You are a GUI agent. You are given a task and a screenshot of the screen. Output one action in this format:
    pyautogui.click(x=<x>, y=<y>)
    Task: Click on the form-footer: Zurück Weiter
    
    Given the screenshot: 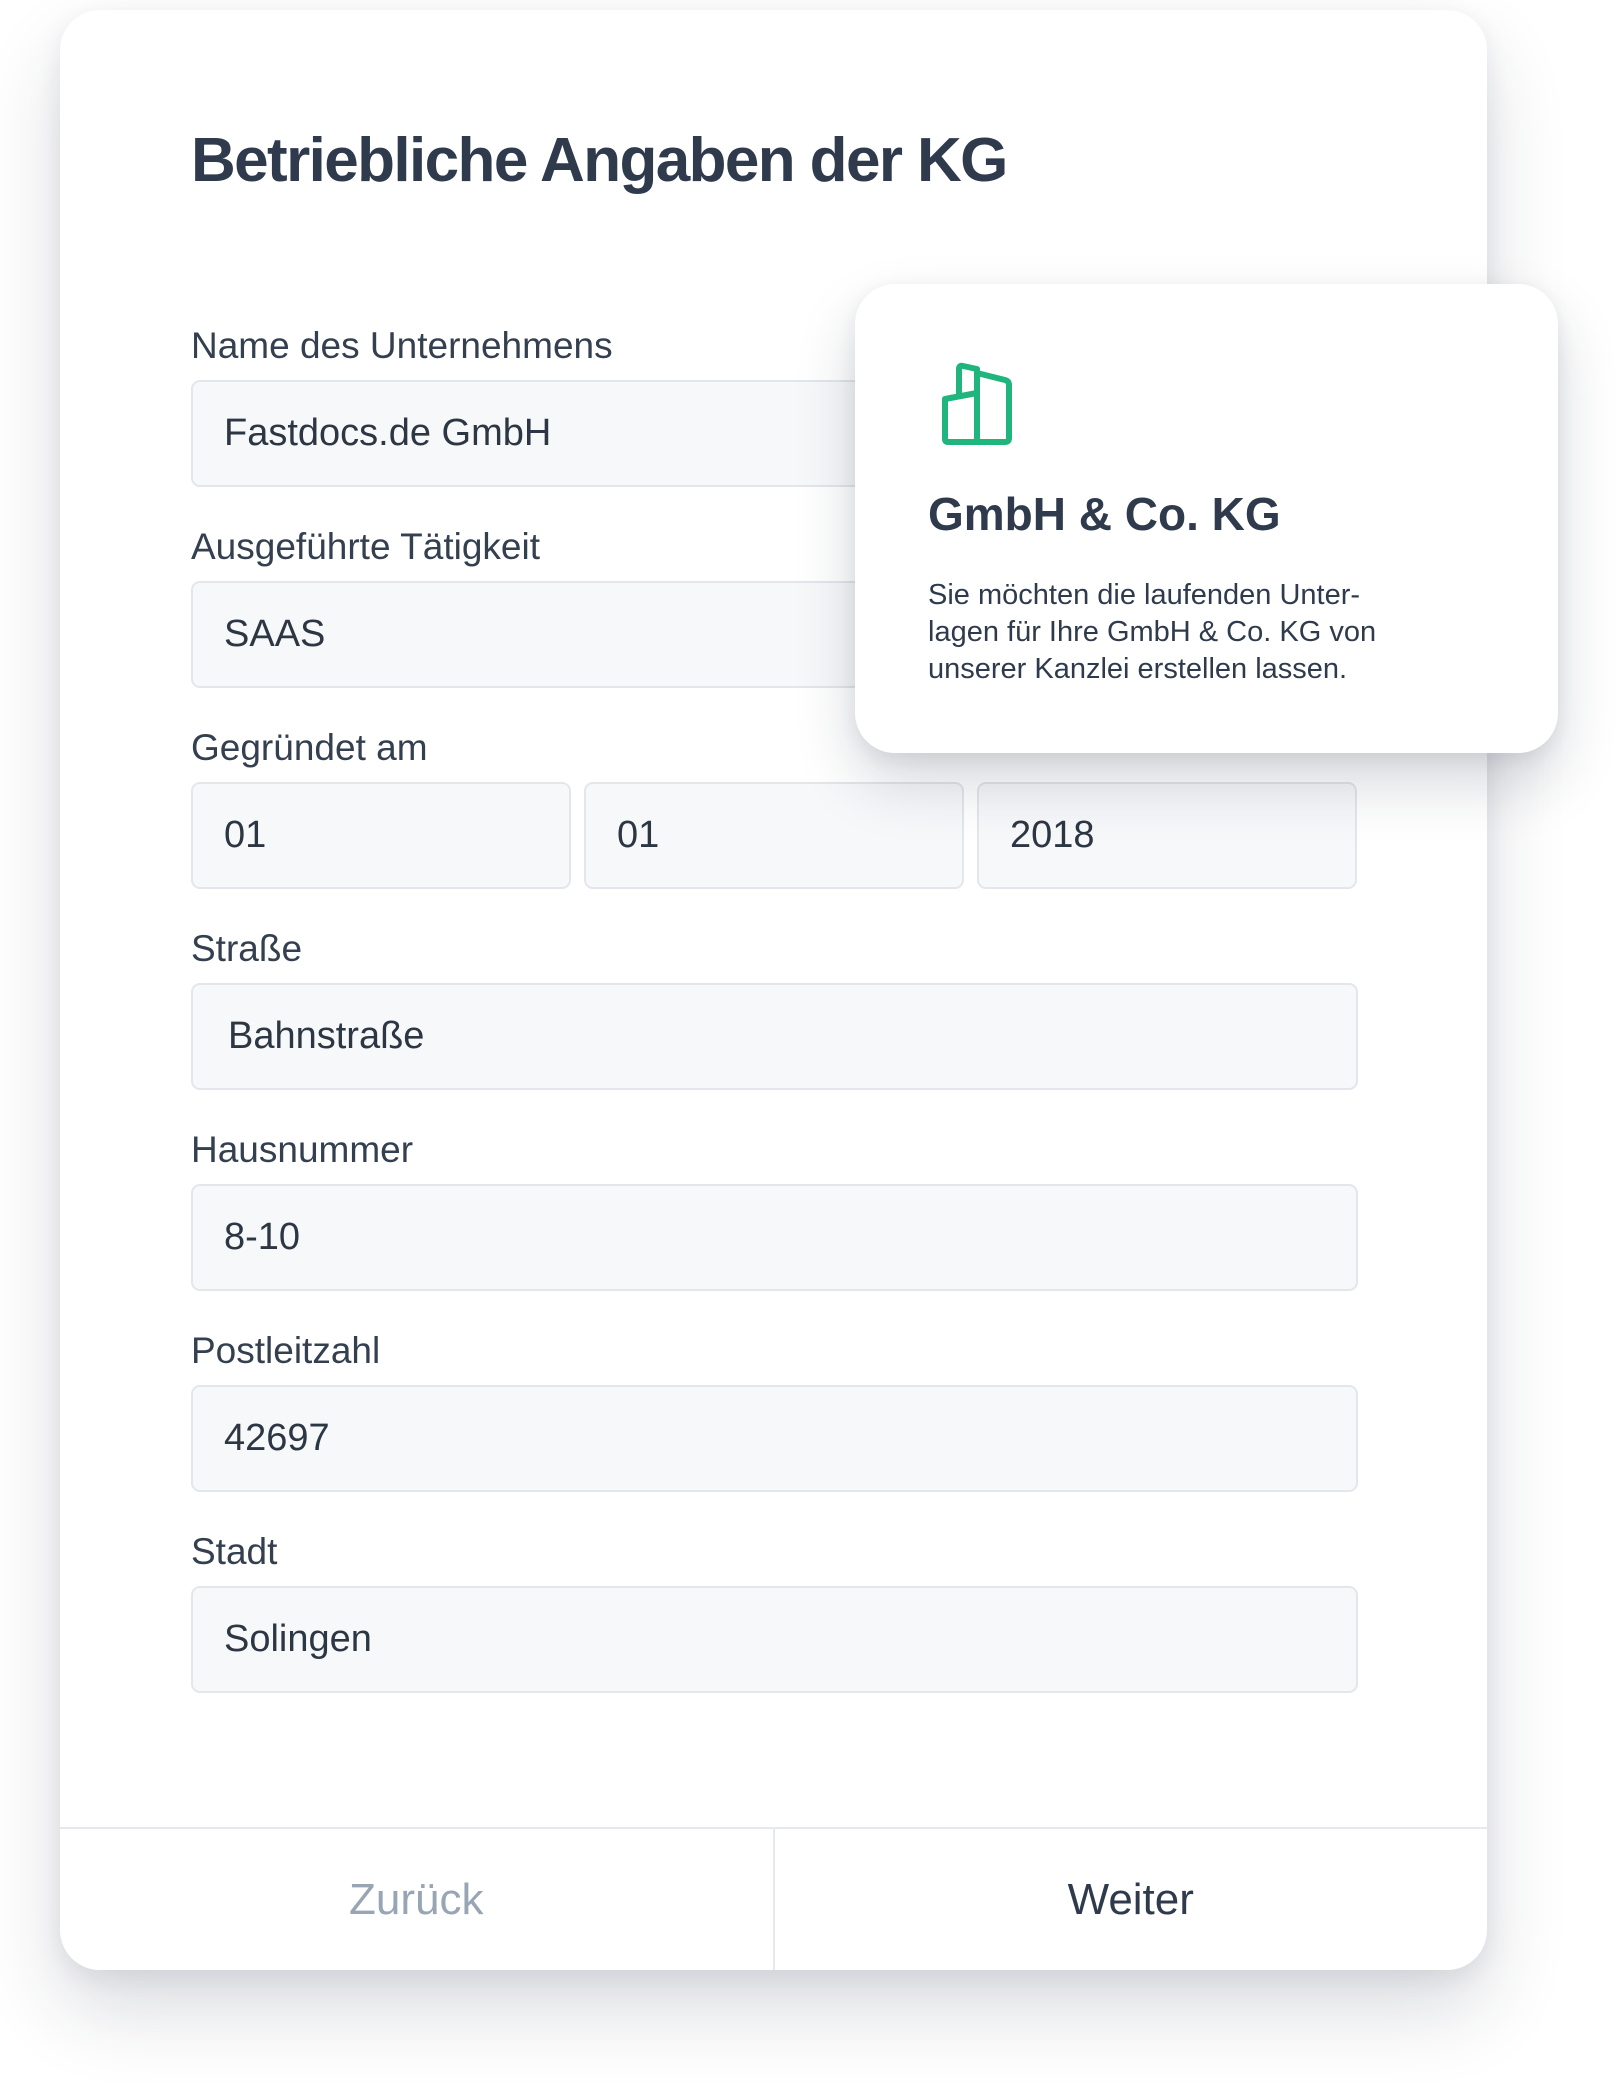 What is the action you would take?
    pyautogui.click(x=773, y=1898)
    